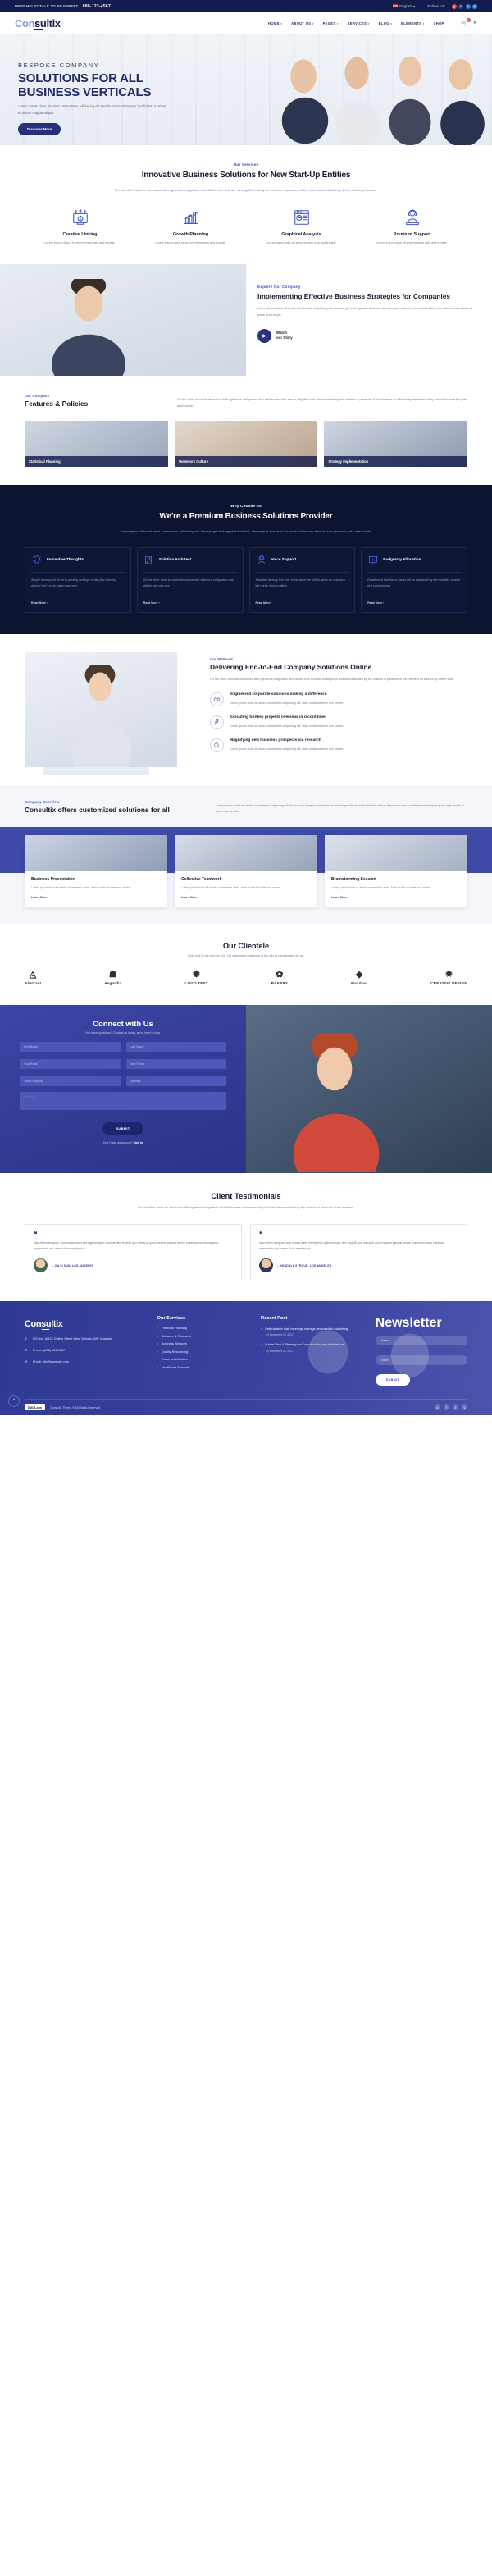 The image size is (492, 2576). What do you see at coordinates (39, 128) in the screenshot?
I see `discover-more-button: Discover More` at bounding box center [39, 128].